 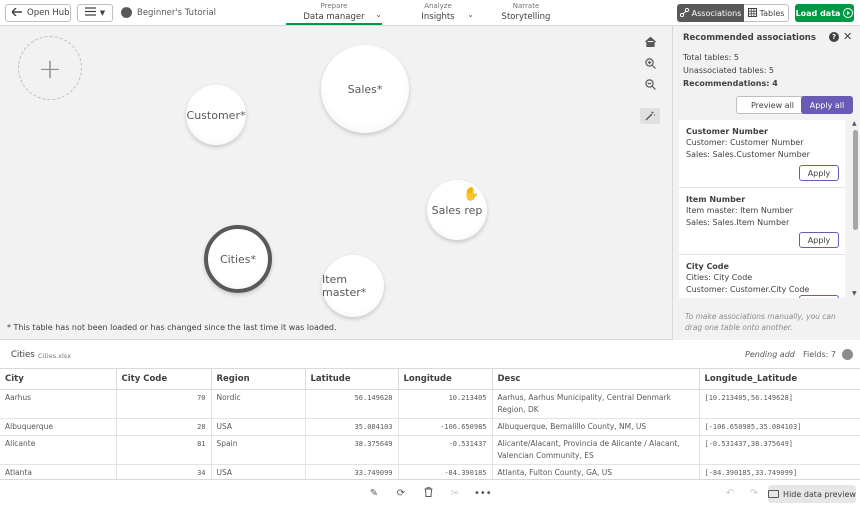 I want to click on global-menu-button: ▼, so click(x=95, y=13).